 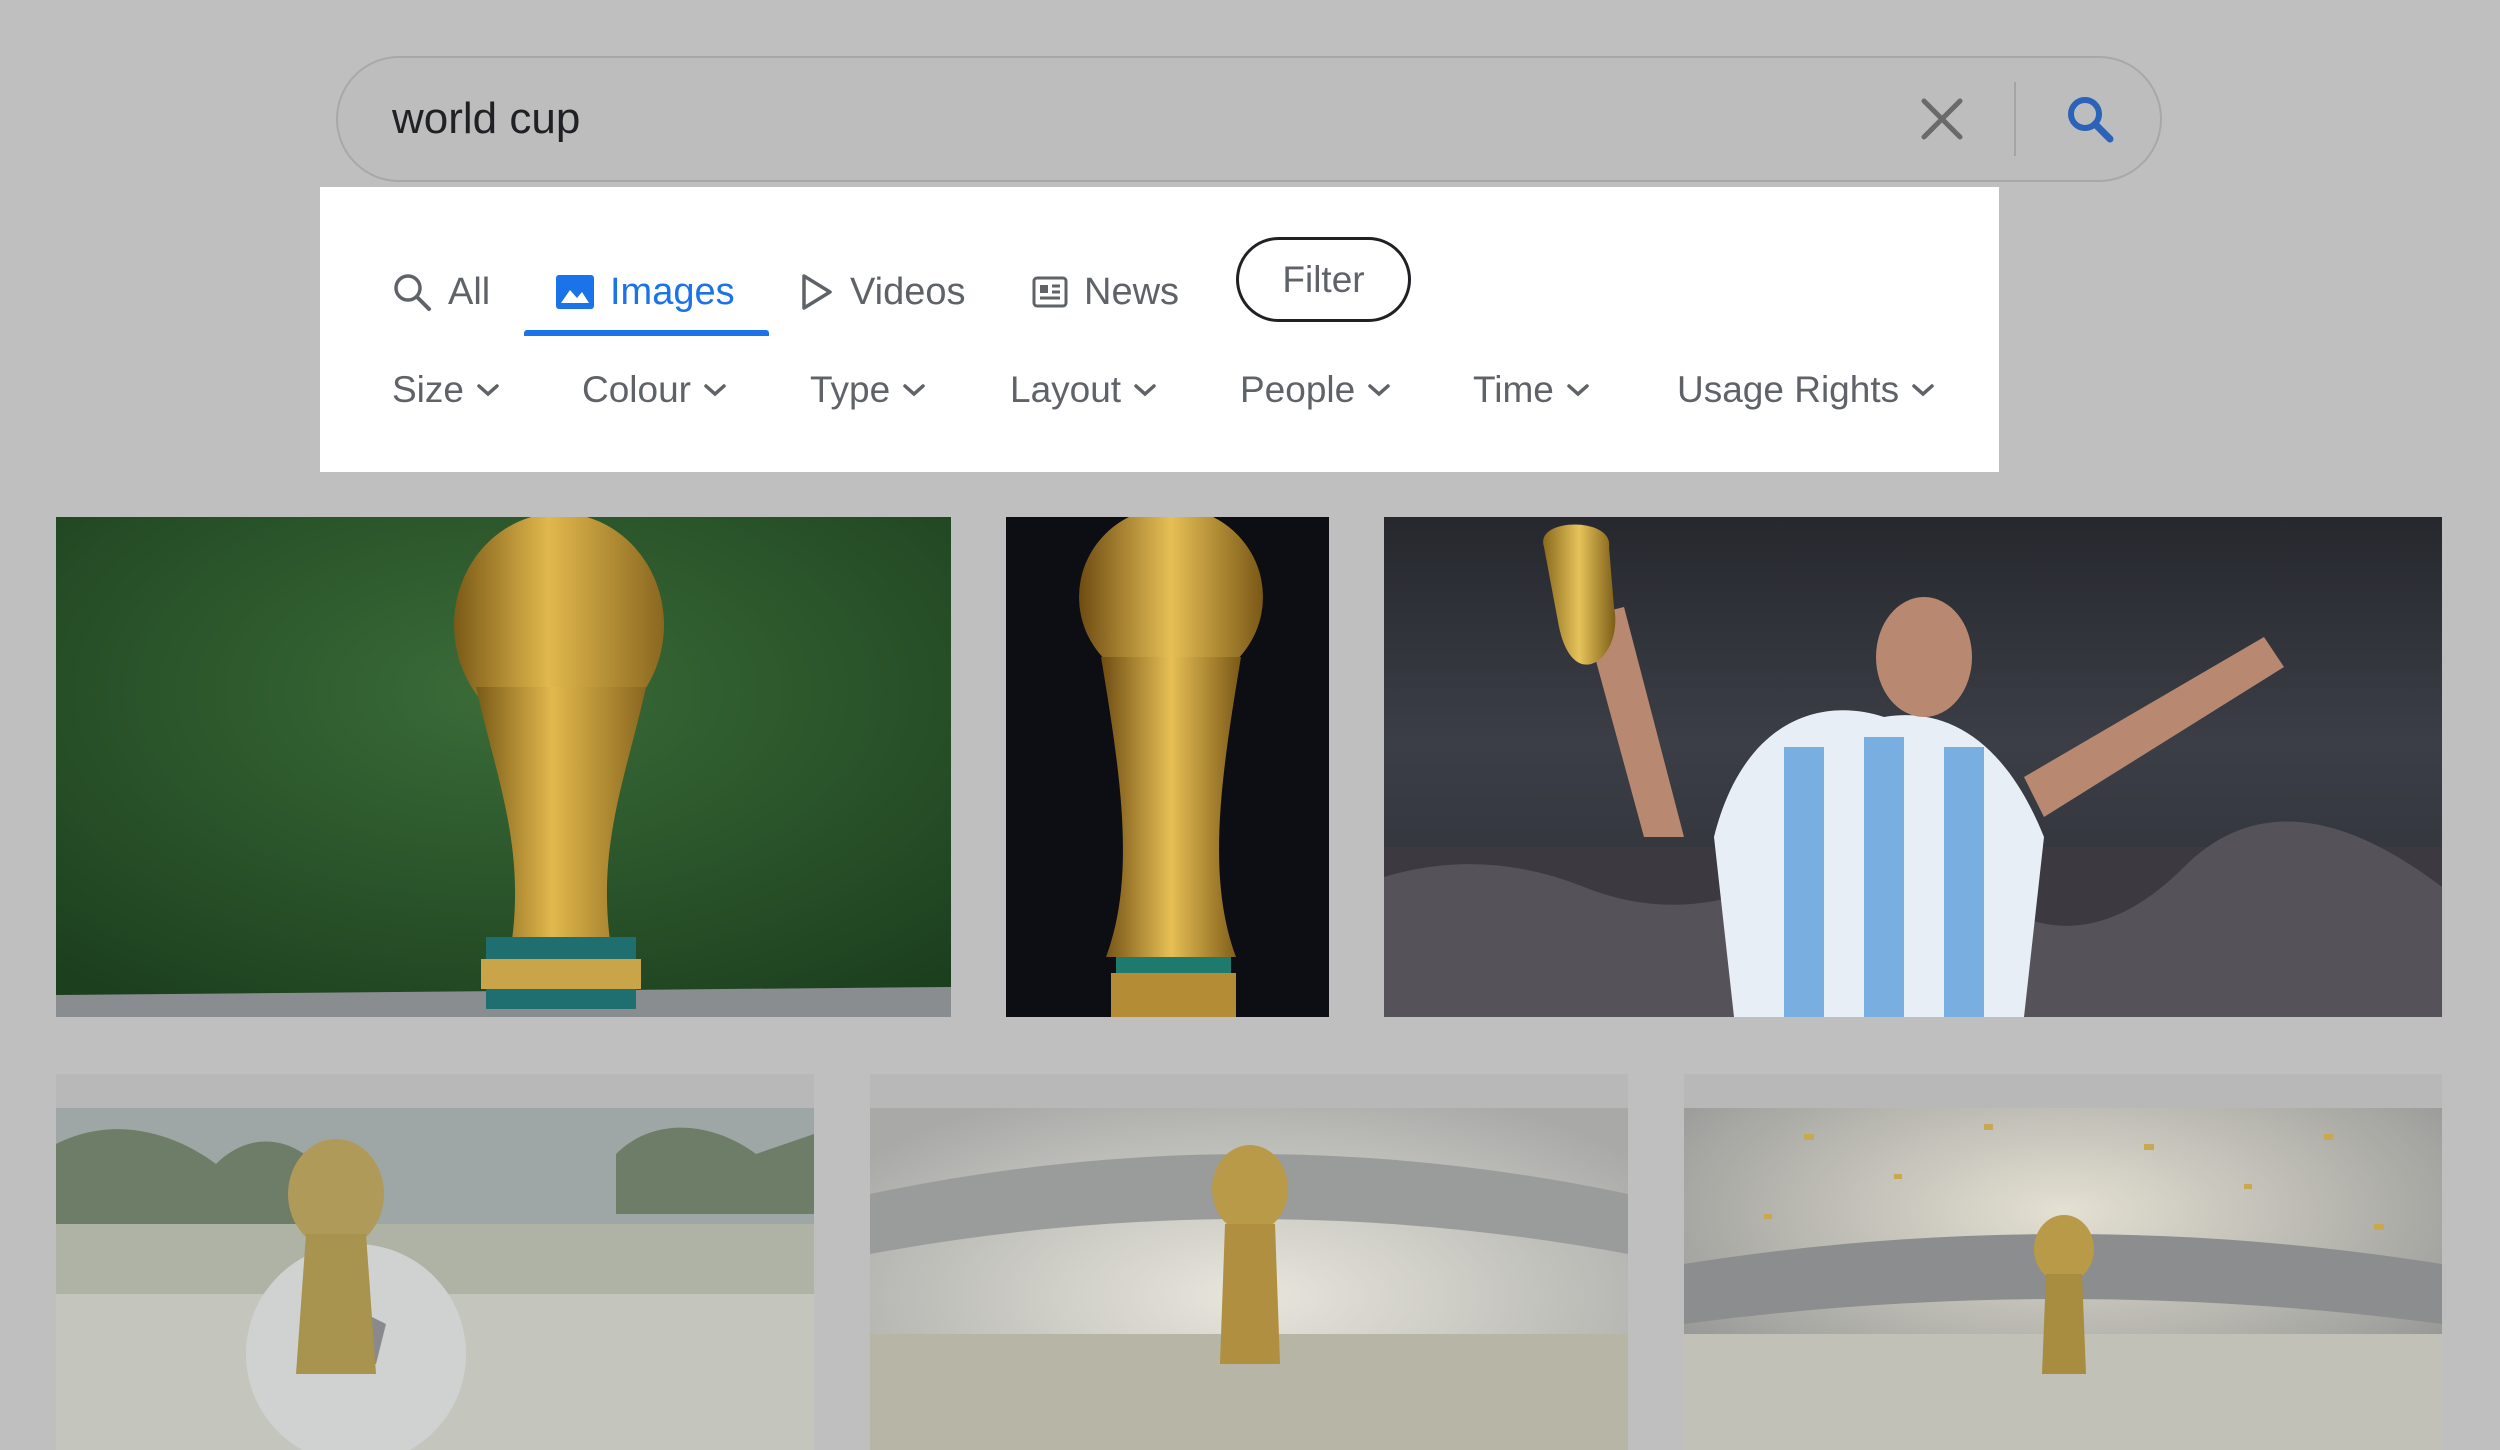 What do you see at coordinates (1050, 292) in the screenshot?
I see `news-icon` at bounding box center [1050, 292].